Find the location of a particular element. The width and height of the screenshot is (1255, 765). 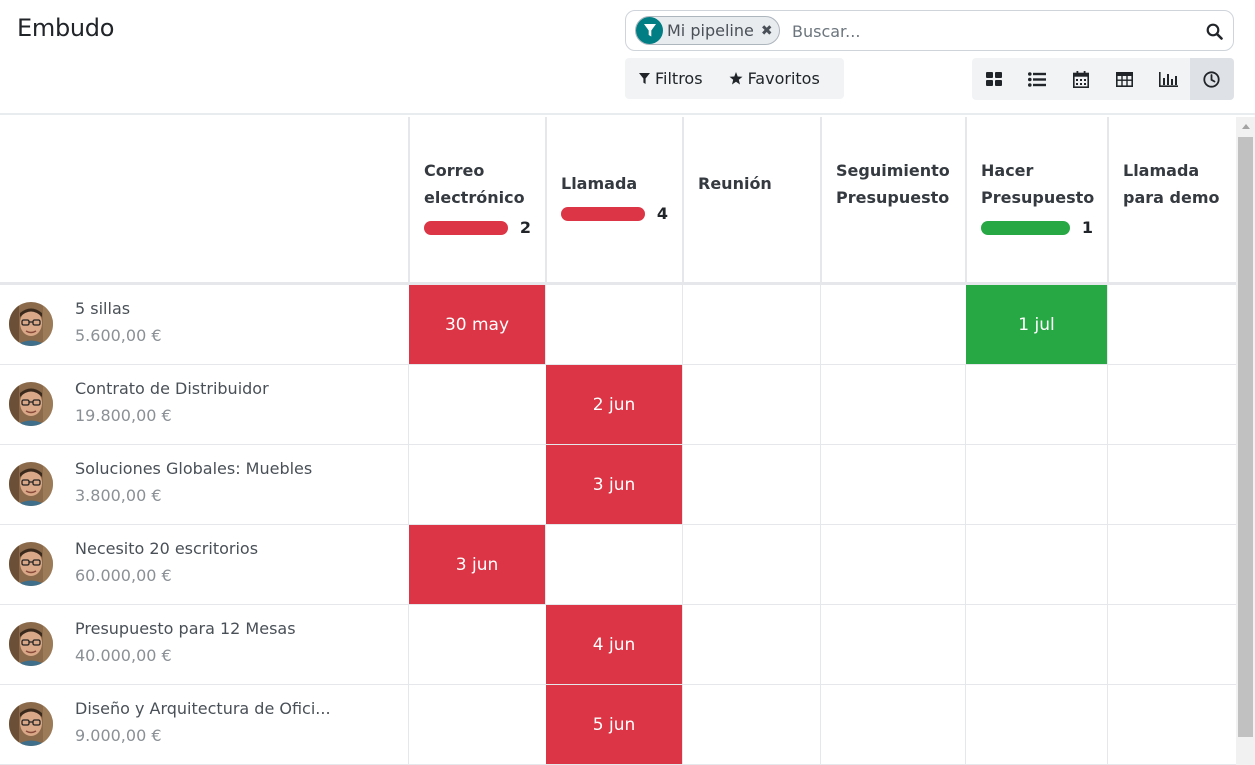

column-header: Llamada para demo is located at coordinates (1171, 201).